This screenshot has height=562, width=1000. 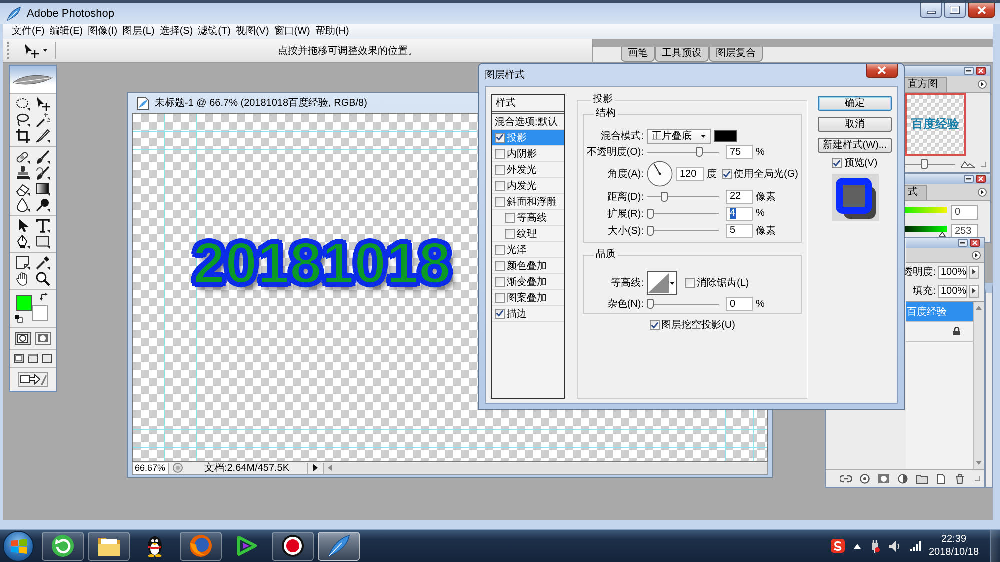 I want to click on palette-tab: 式, so click(x=916, y=192).